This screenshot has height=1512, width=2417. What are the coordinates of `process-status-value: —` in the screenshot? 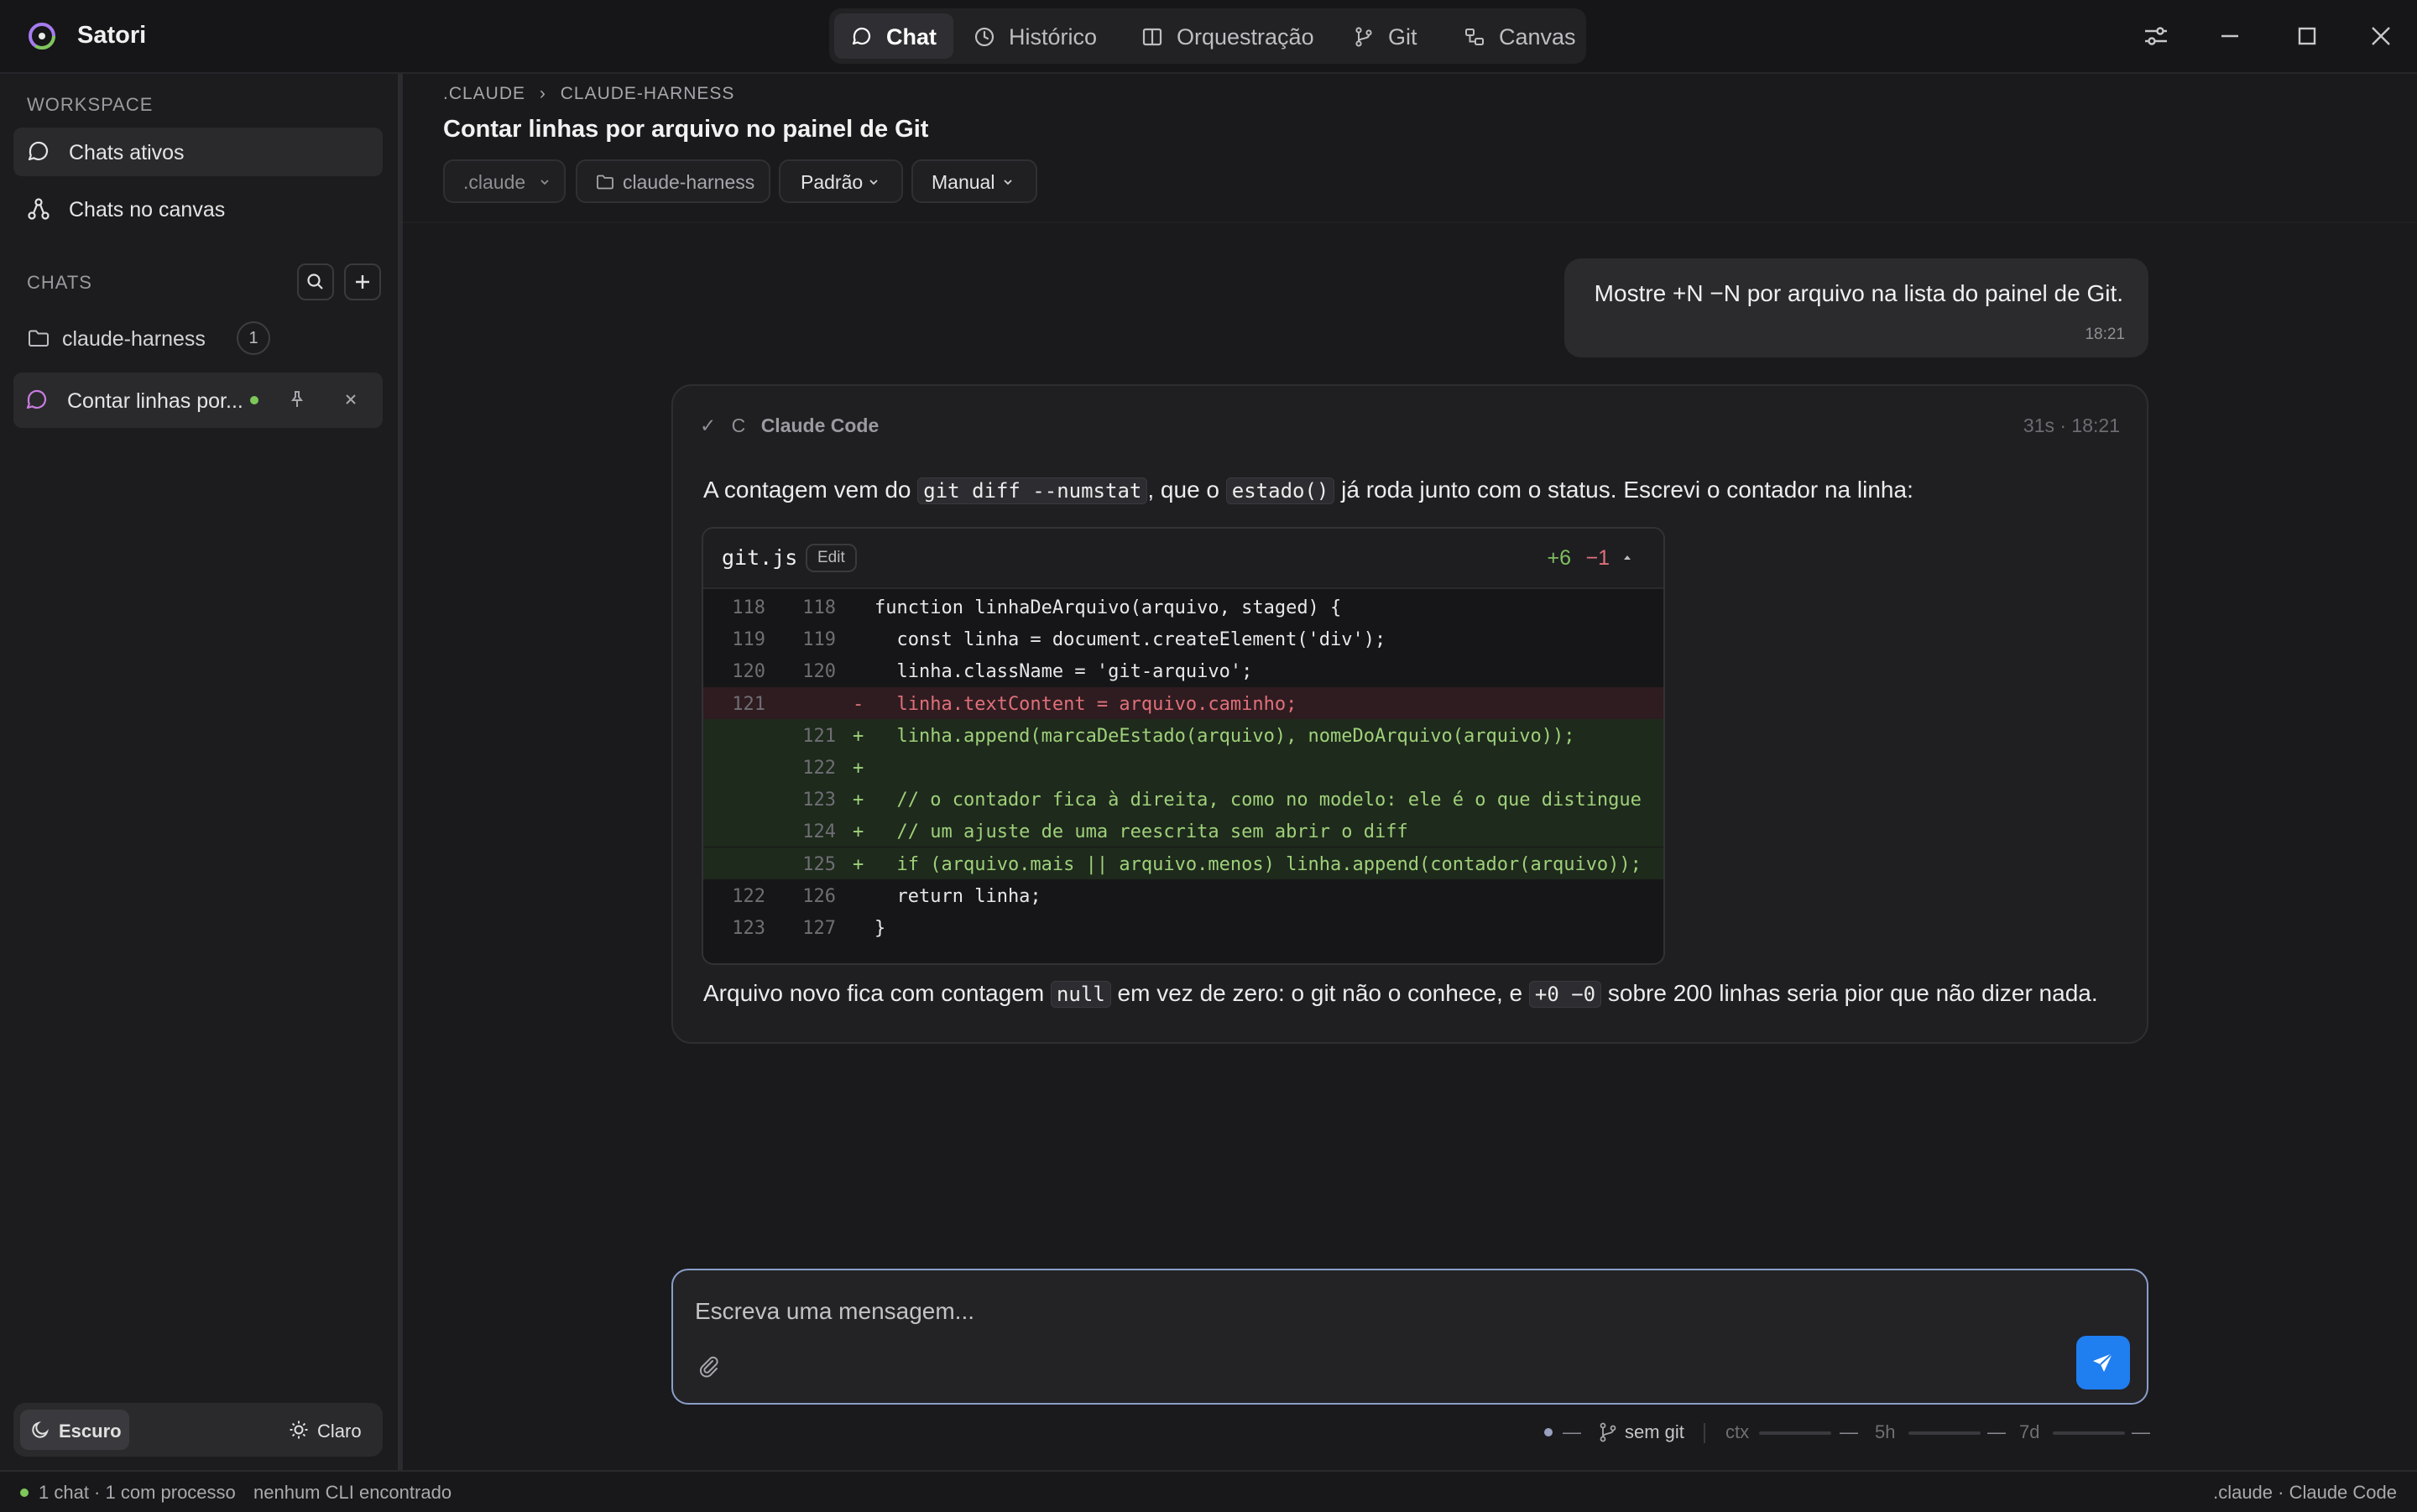 It's located at (1572, 1431).